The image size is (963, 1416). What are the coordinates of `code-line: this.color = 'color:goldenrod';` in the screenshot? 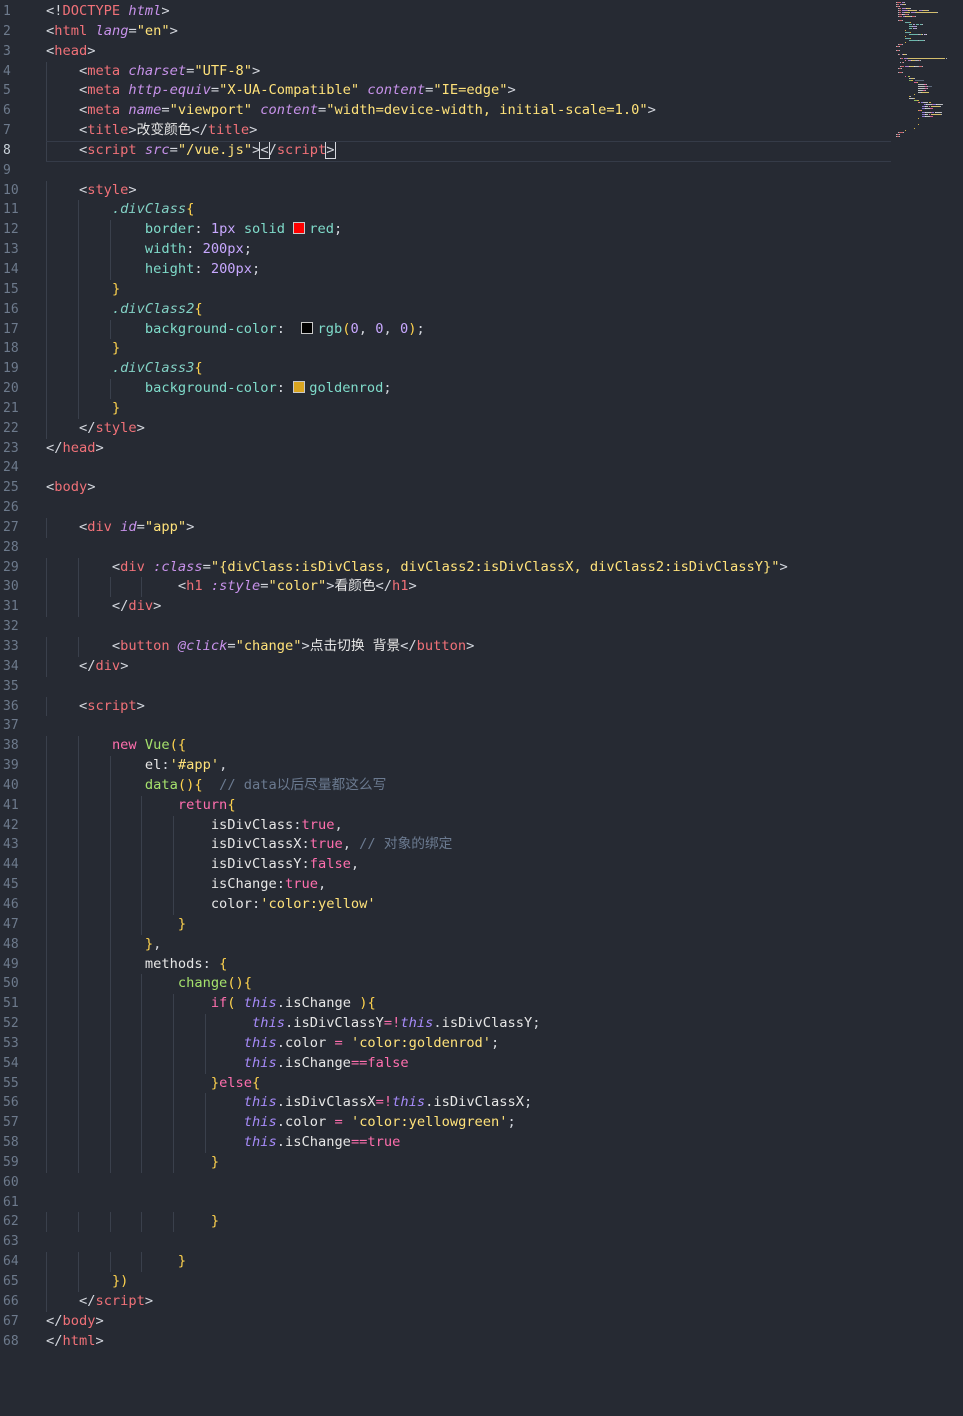 It's located at (468, 1043).